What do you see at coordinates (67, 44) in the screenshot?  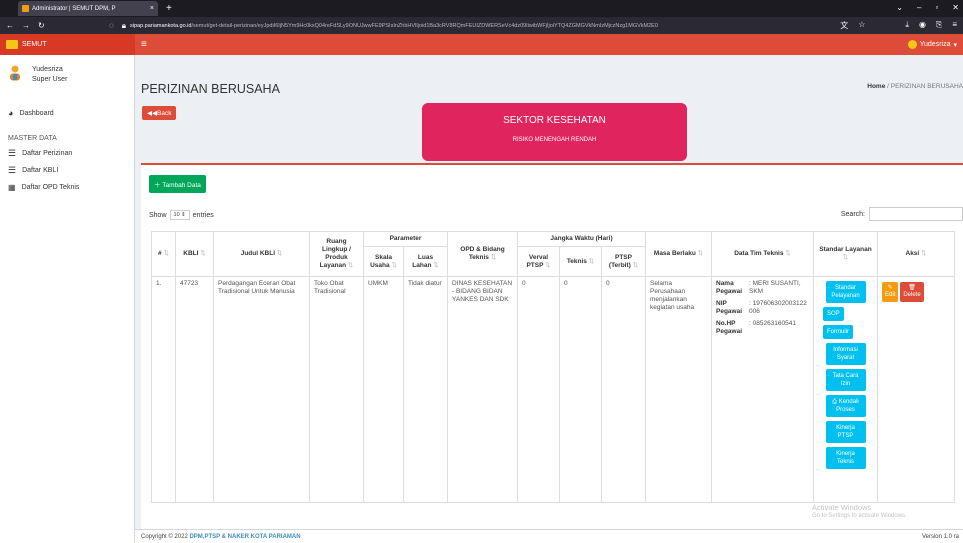 I see `brand-logo: SEMUT` at bounding box center [67, 44].